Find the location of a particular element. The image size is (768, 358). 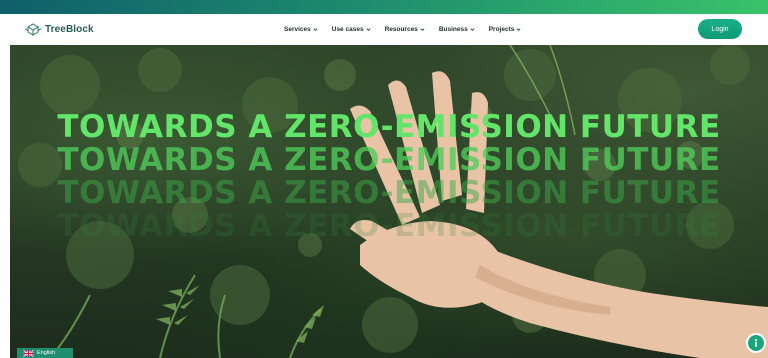

language-label: English is located at coordinates (46, 353).